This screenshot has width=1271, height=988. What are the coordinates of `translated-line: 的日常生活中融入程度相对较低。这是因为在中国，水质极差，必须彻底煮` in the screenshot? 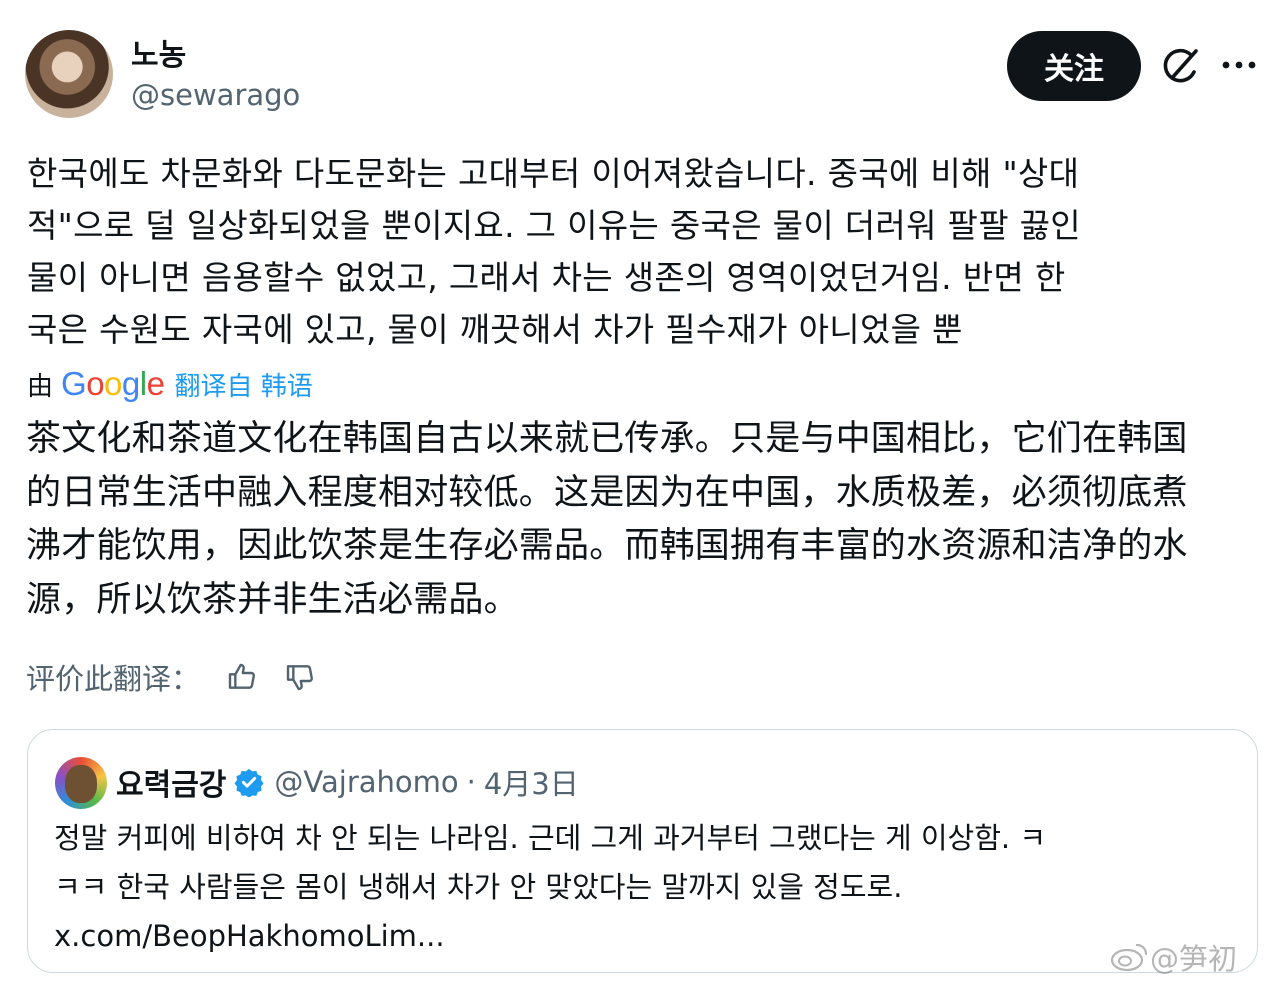 It's located at (607, 492).